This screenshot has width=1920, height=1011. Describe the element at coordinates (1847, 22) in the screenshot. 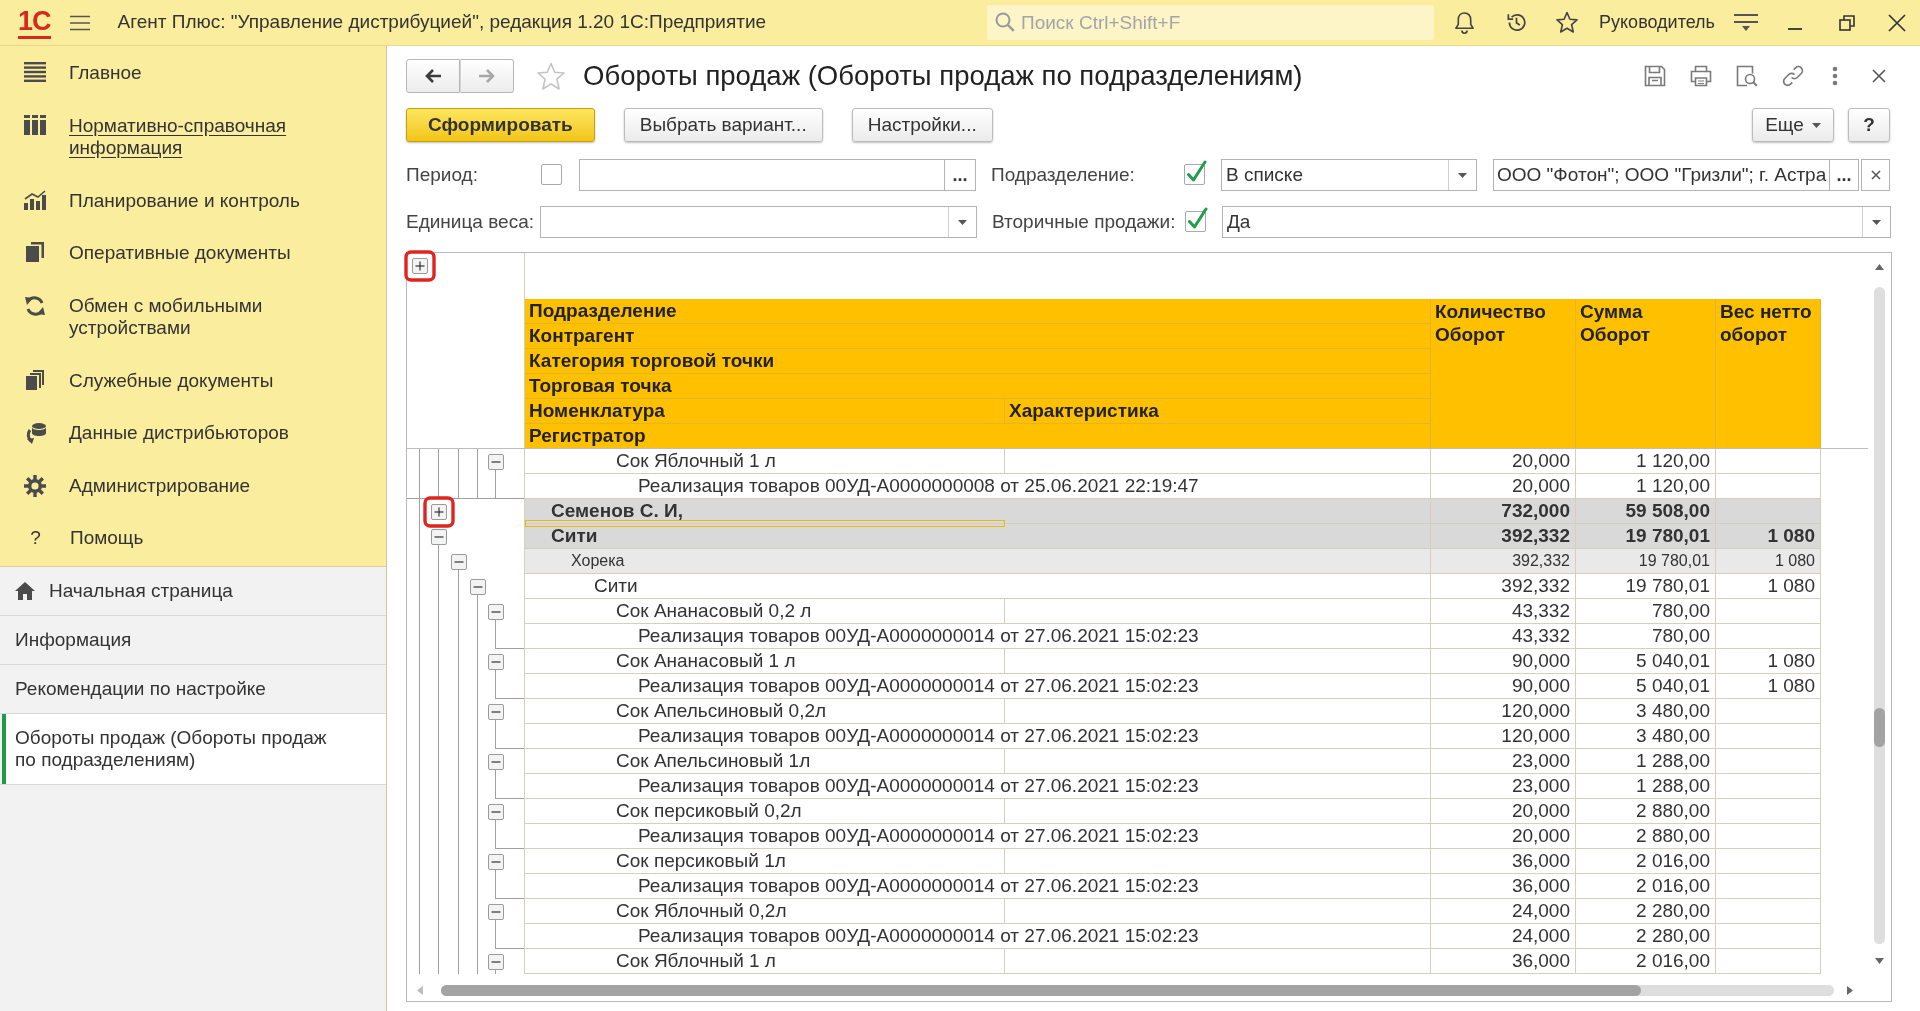

I see `restore-icon` at that location.